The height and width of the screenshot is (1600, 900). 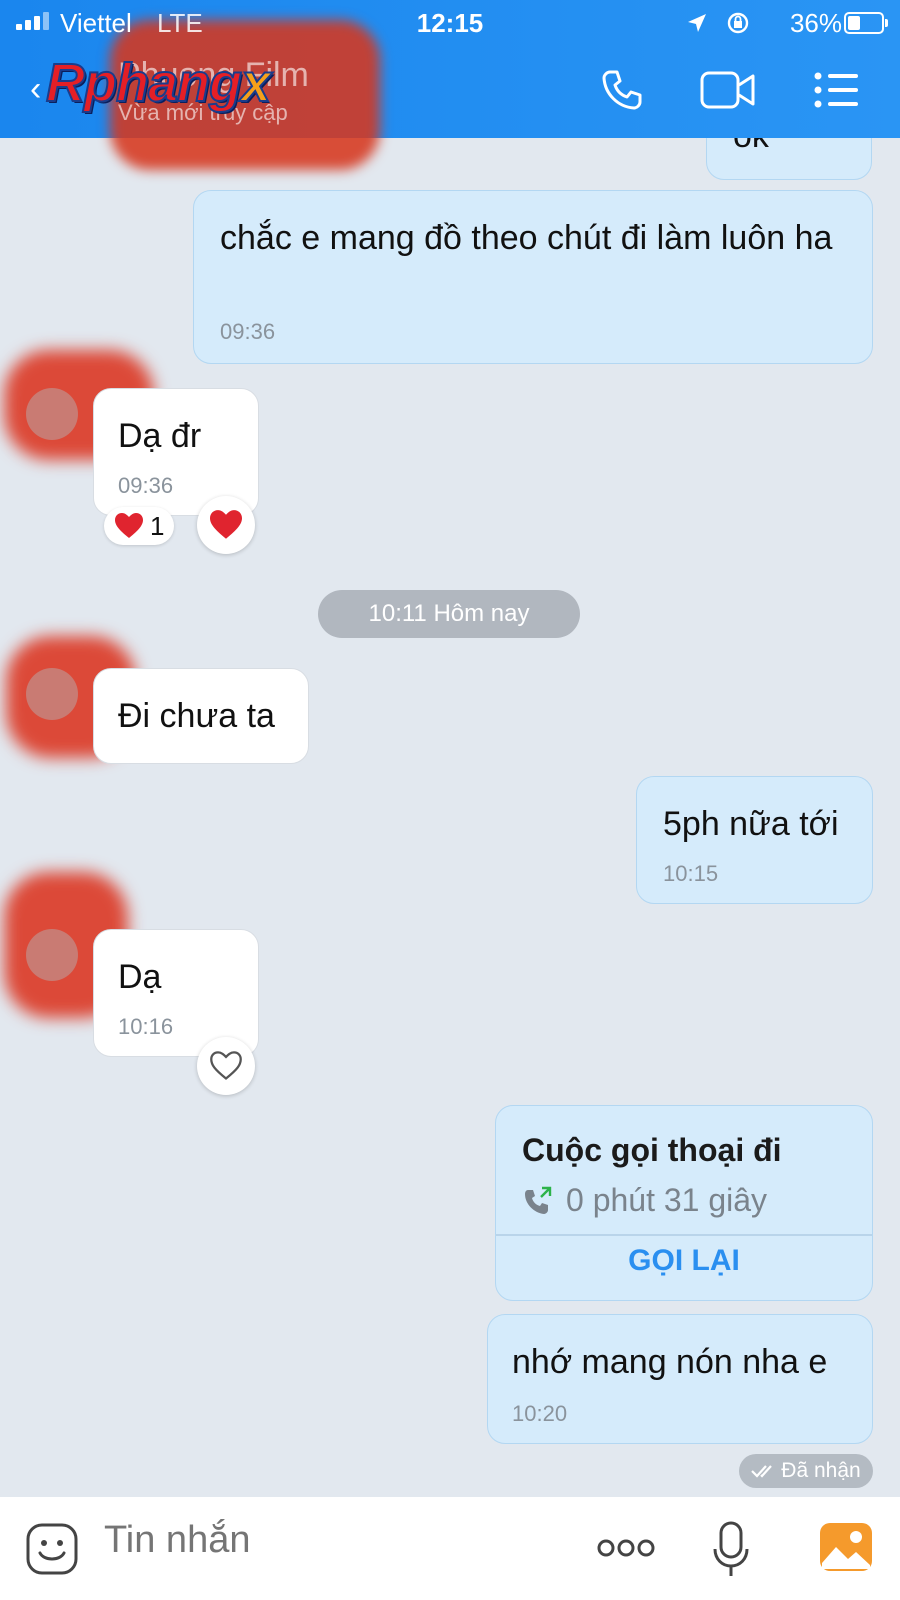 What do you see at coordinates (751, 824) in the screenshot?
I see `message-text: 5ph nữa tới` at bounding box center [751, 824].